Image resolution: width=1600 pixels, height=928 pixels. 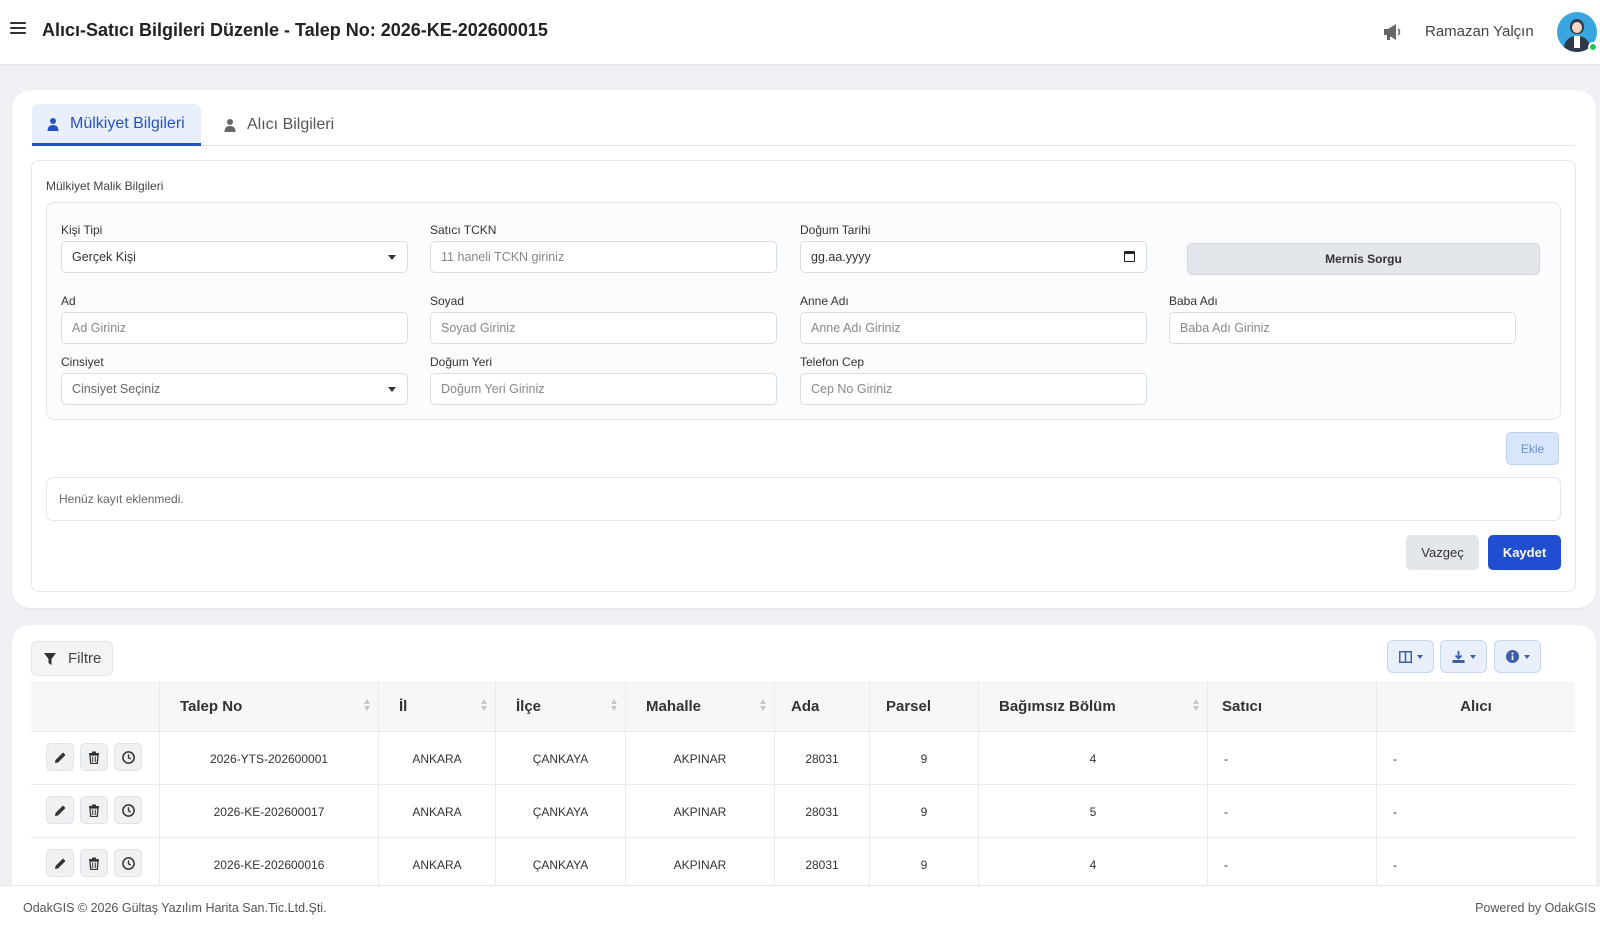 I want to click on kisi-tipi-value: Gerçek Kişi, so click(x=104, y=257).